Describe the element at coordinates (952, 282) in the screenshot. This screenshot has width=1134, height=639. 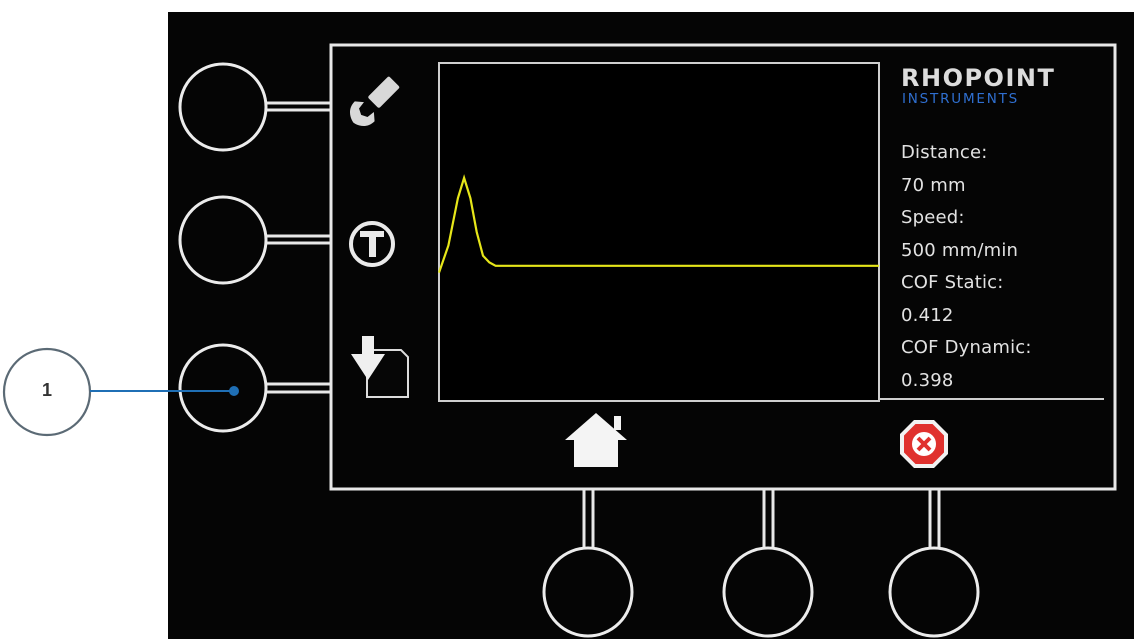
I see `cof-static-label: COF Static:` at that location.